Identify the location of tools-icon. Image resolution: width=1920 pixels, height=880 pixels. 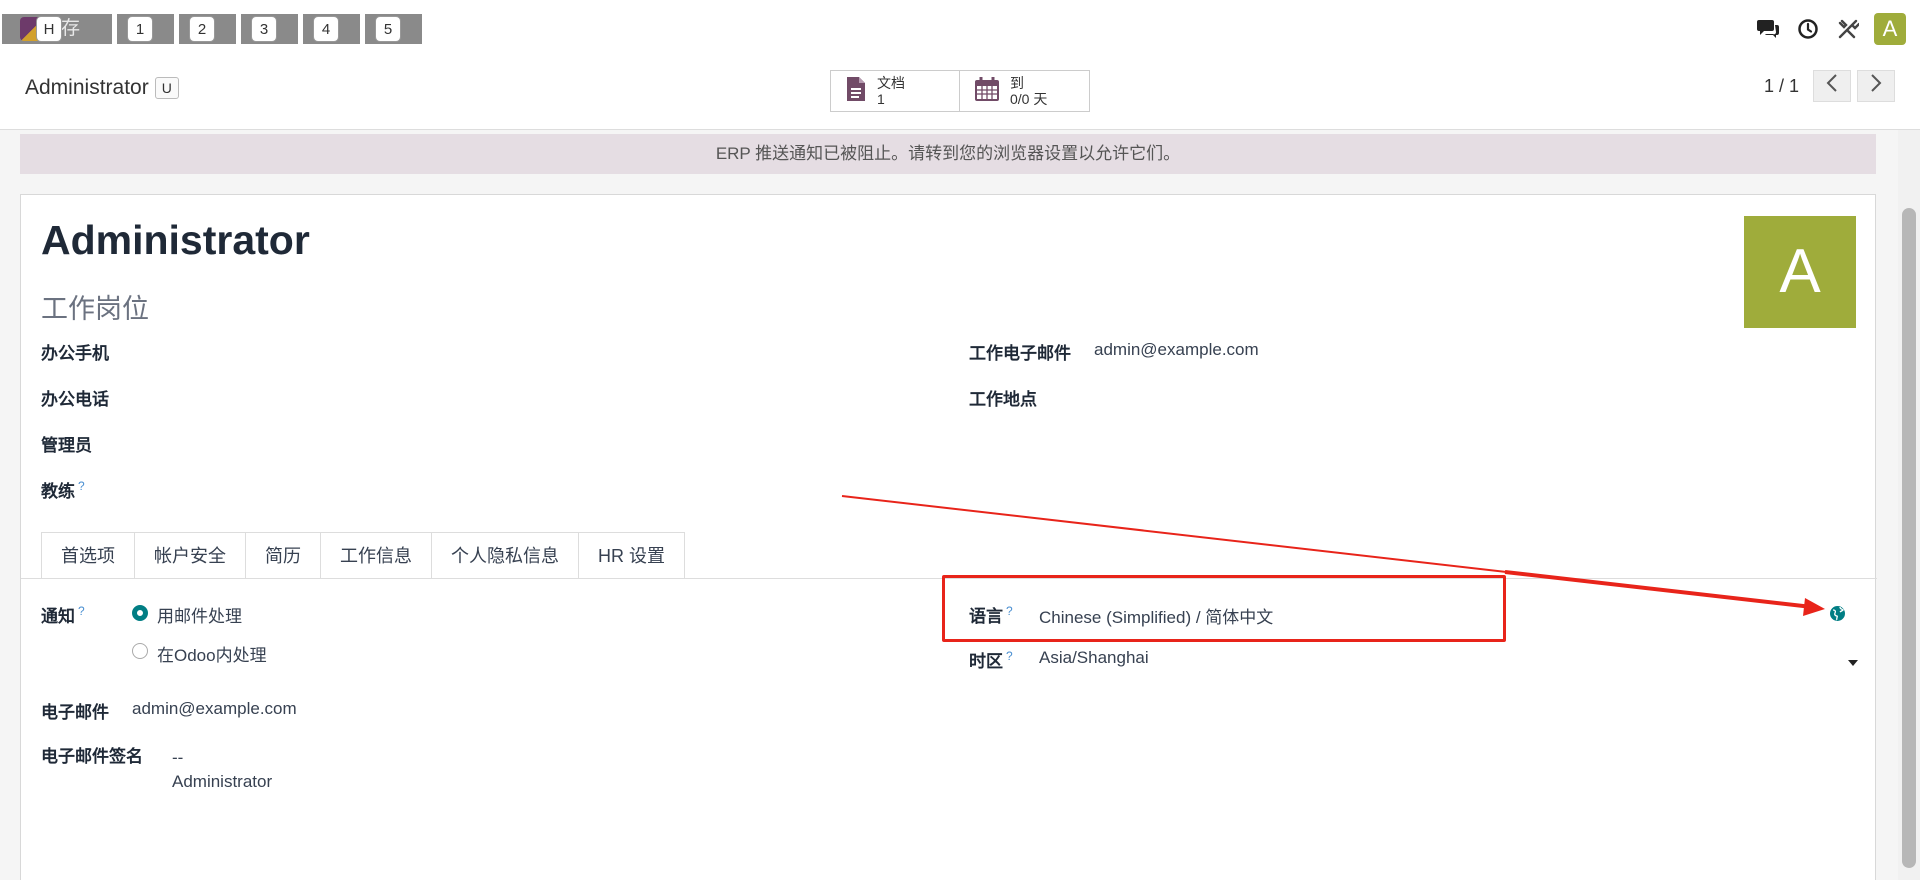
(1848, 29).